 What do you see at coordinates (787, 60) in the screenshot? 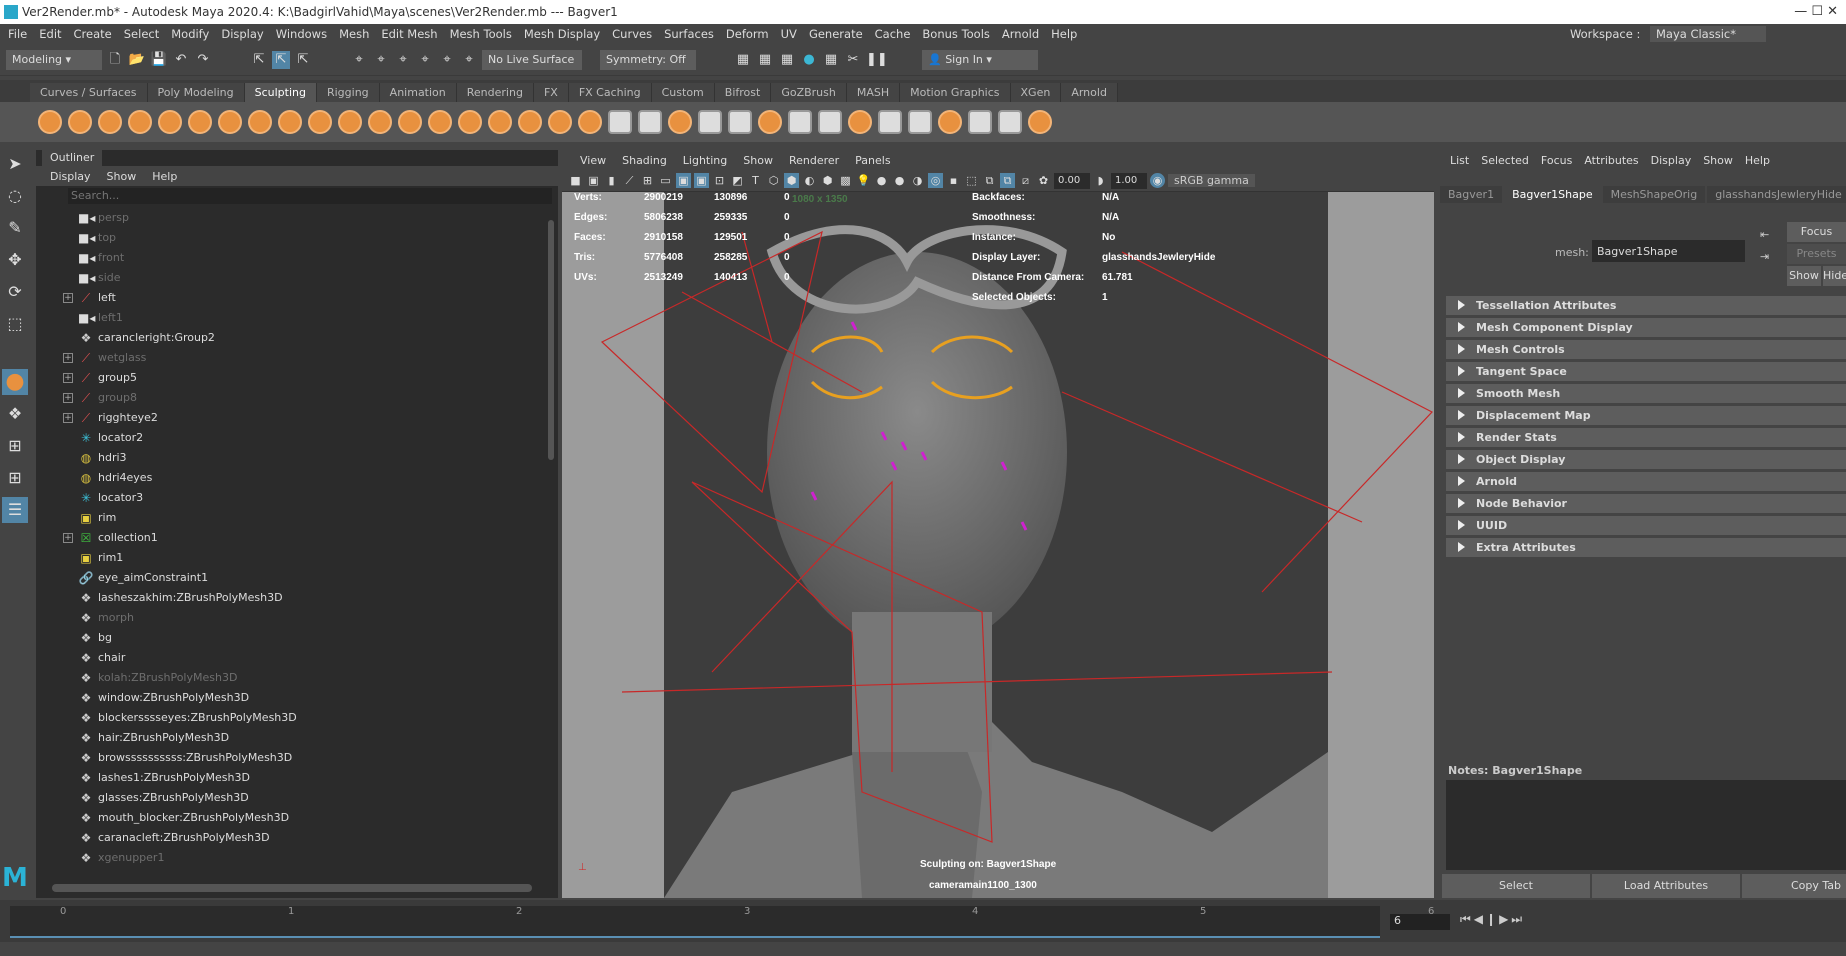
I see `render-settings-icon: ▦` at bounding box center [787, 60].